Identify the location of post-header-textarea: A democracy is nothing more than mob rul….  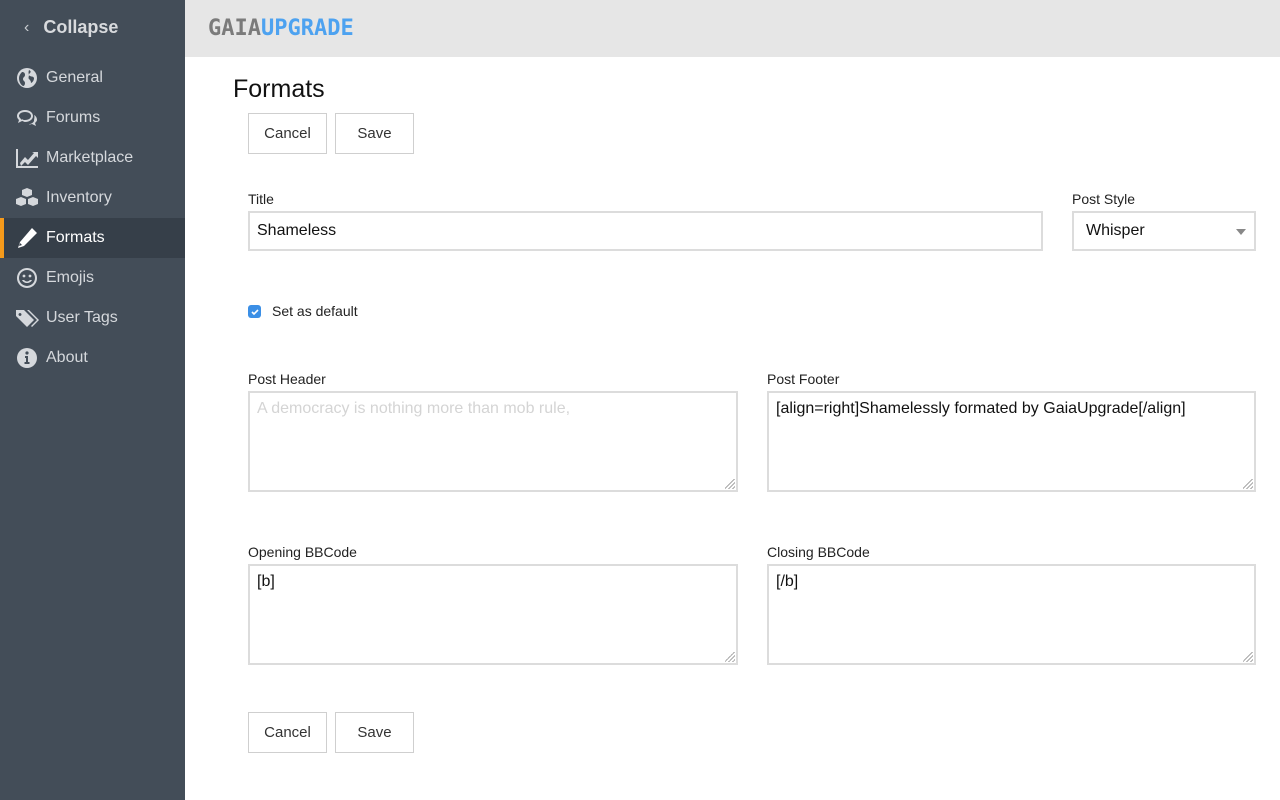
(493, 441).